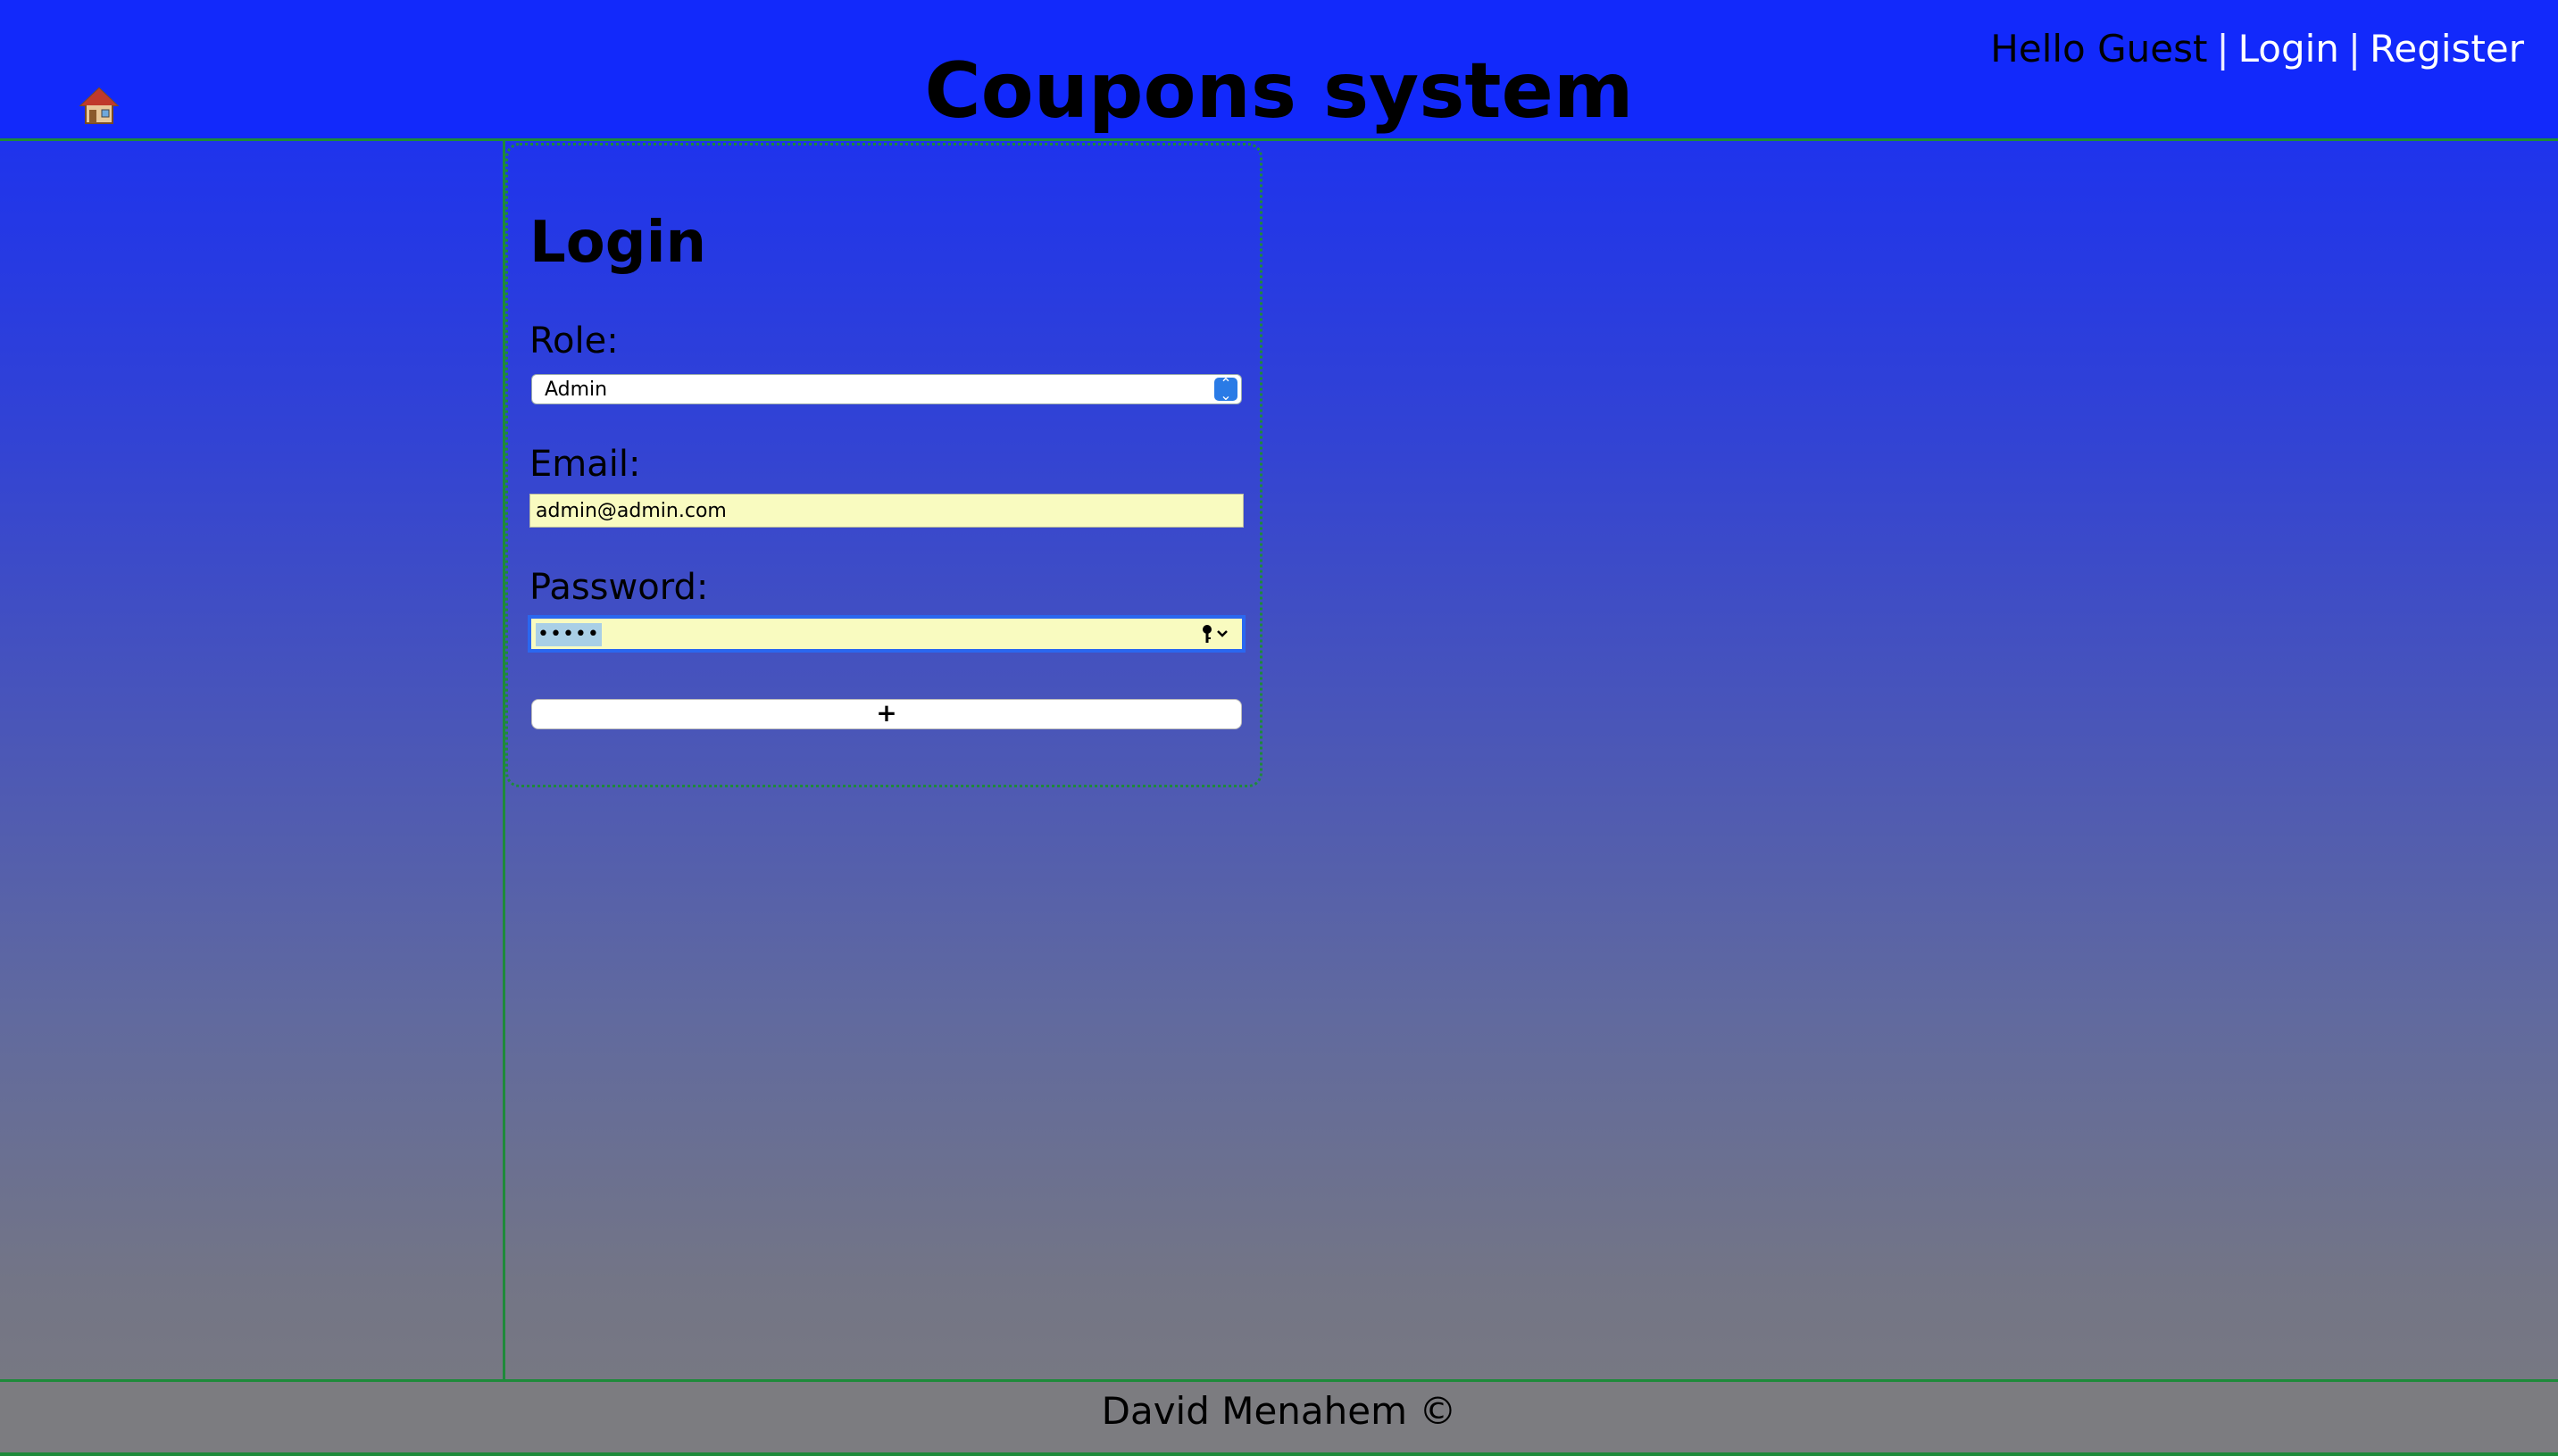  I want to click on password-value: •••••, so click(569, 635).